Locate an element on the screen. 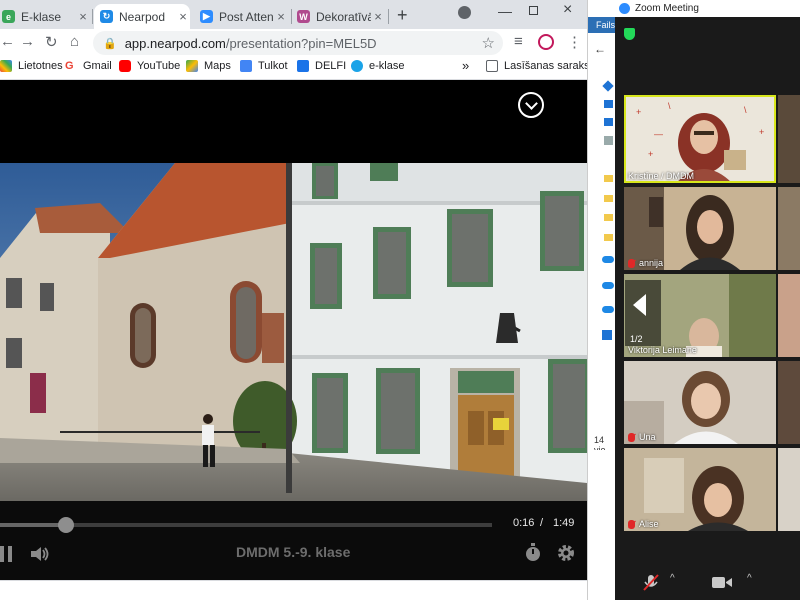 The width and height of the screenshot is (800, 600). tab-title: Dekoratīvās is located at coordinates (343, 16).